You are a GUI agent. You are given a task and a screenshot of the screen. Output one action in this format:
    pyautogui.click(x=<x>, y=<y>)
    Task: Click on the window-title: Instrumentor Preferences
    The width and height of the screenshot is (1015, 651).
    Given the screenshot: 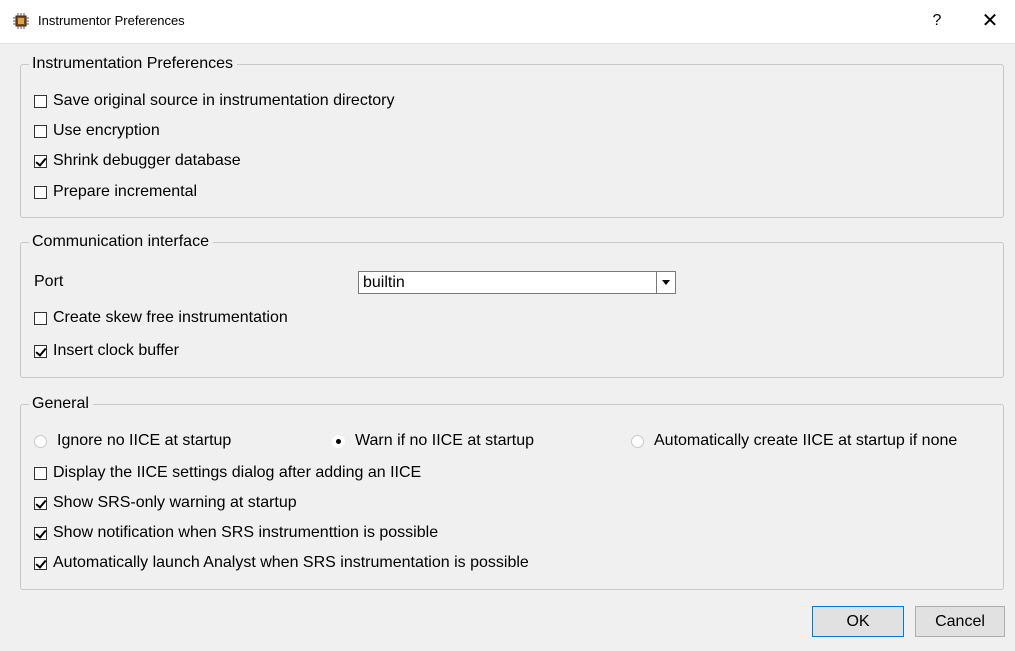 What is the action you would take?
    pyautogui.click(x=111, y=20)
    